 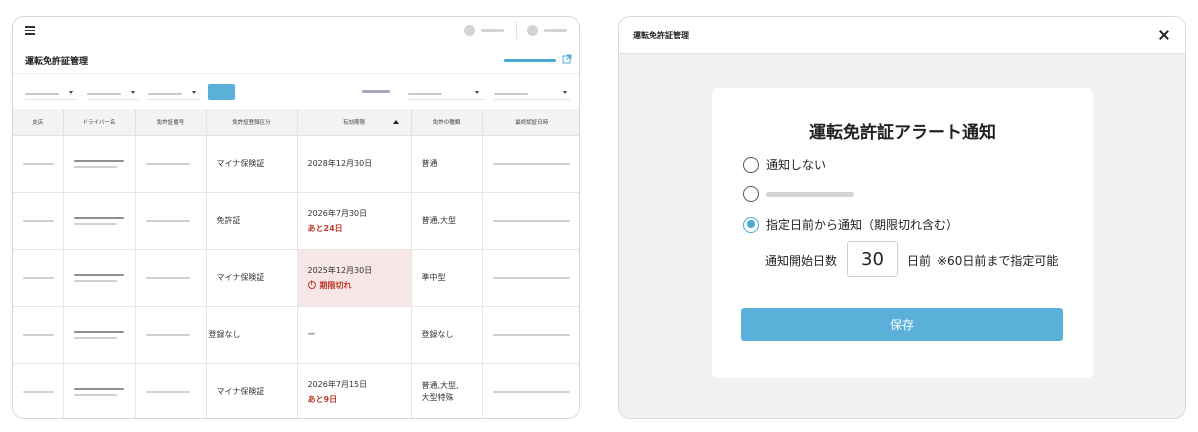 I want to click on radio-label-placeholder, so click(x=810, y=194).